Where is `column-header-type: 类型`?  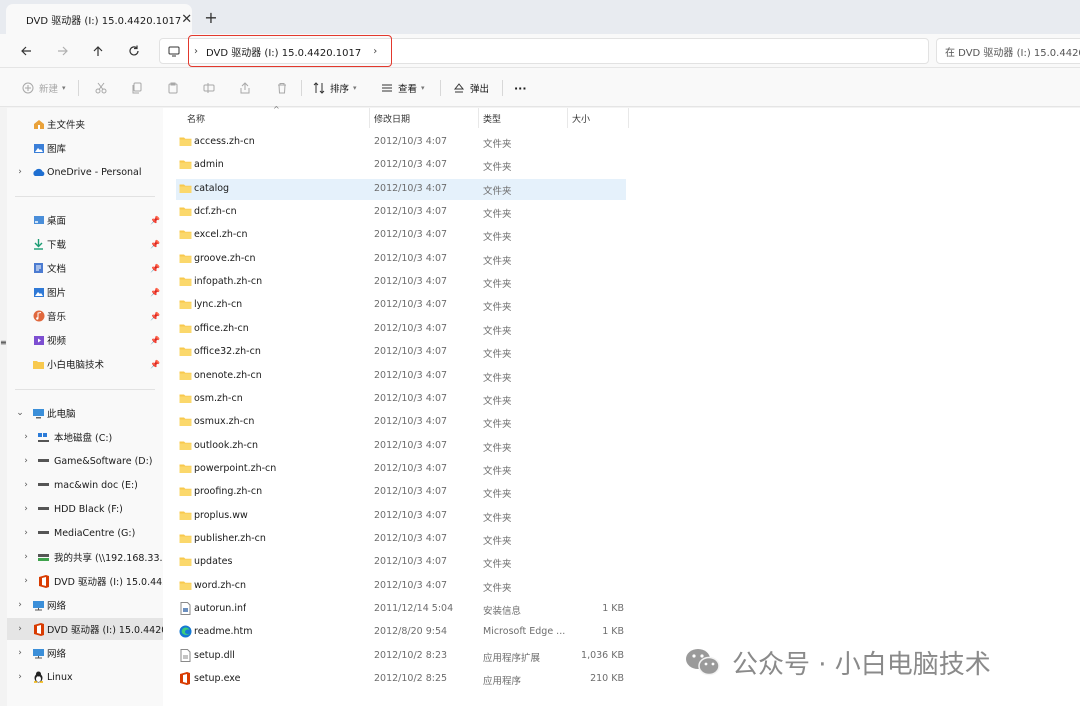
column-header-type: 类型 is located at coordinates (492, 118).